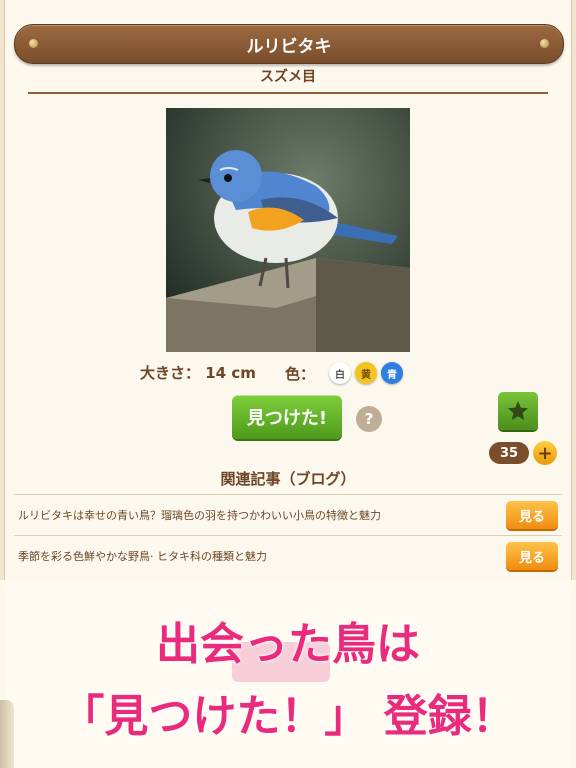  Describe the element at coordinates (288, 479) in the screenshot. I see `related-heading: 関連記事（ブログ）` at that location.